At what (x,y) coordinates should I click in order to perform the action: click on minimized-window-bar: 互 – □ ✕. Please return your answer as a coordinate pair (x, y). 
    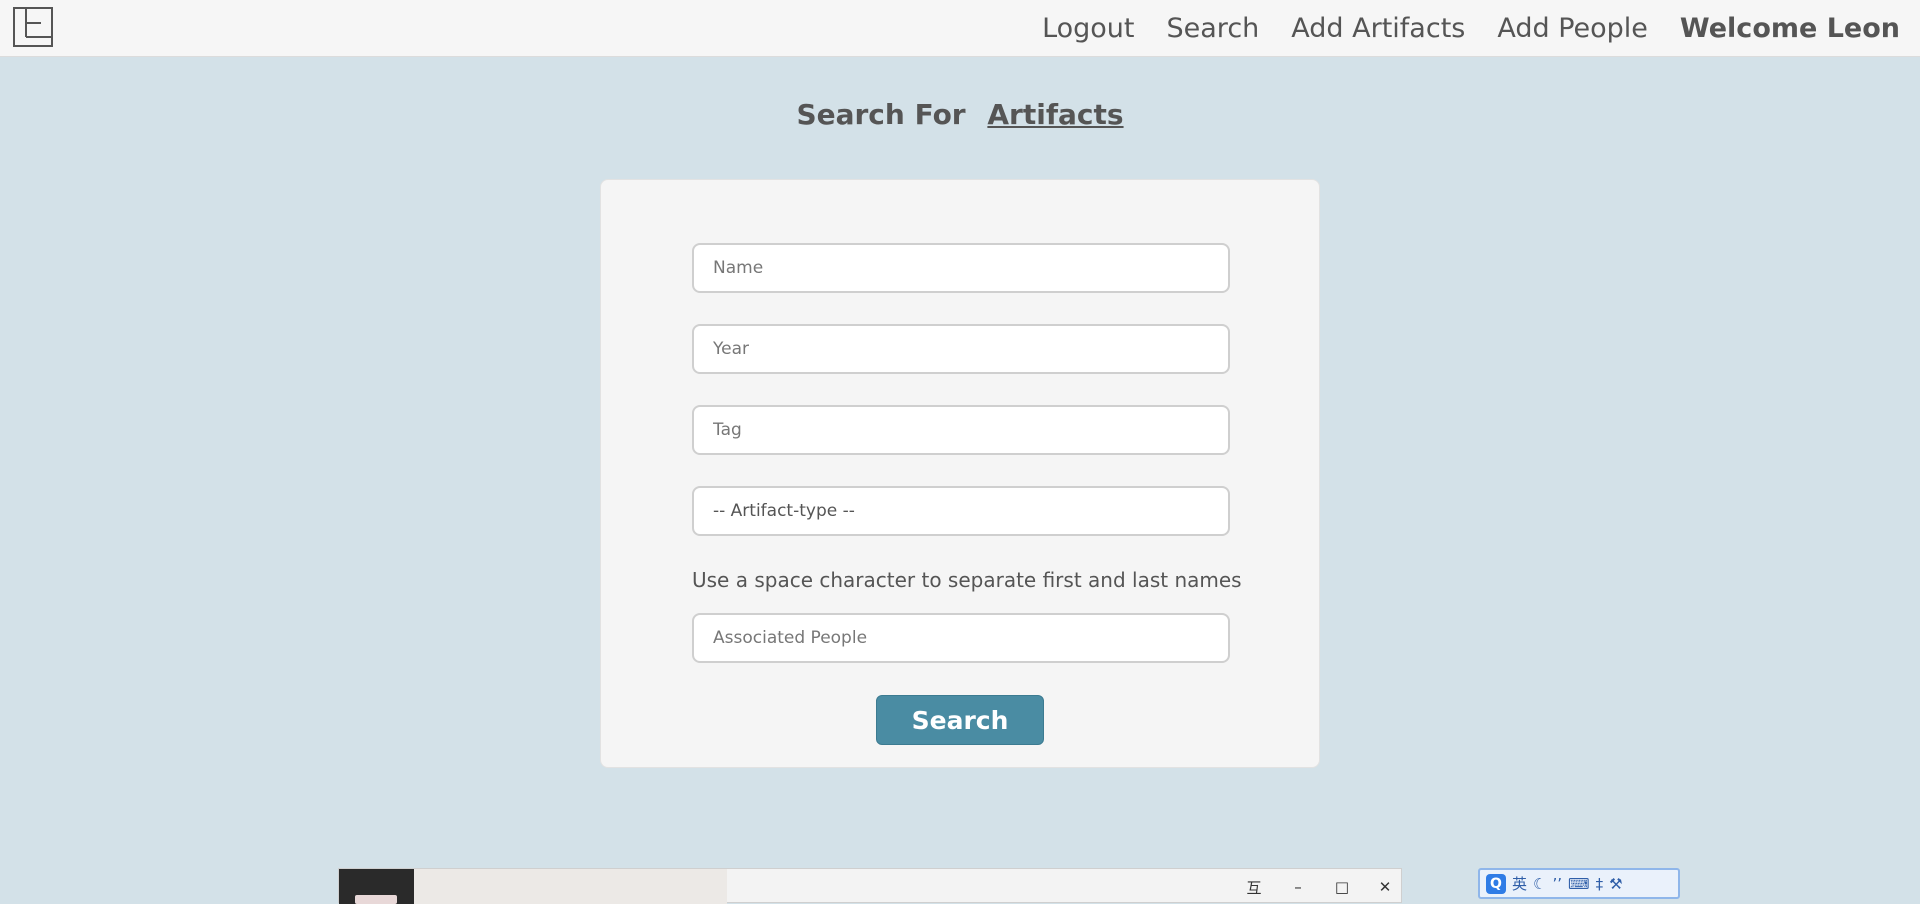
    Looking at the image, I should click on (870, 886).